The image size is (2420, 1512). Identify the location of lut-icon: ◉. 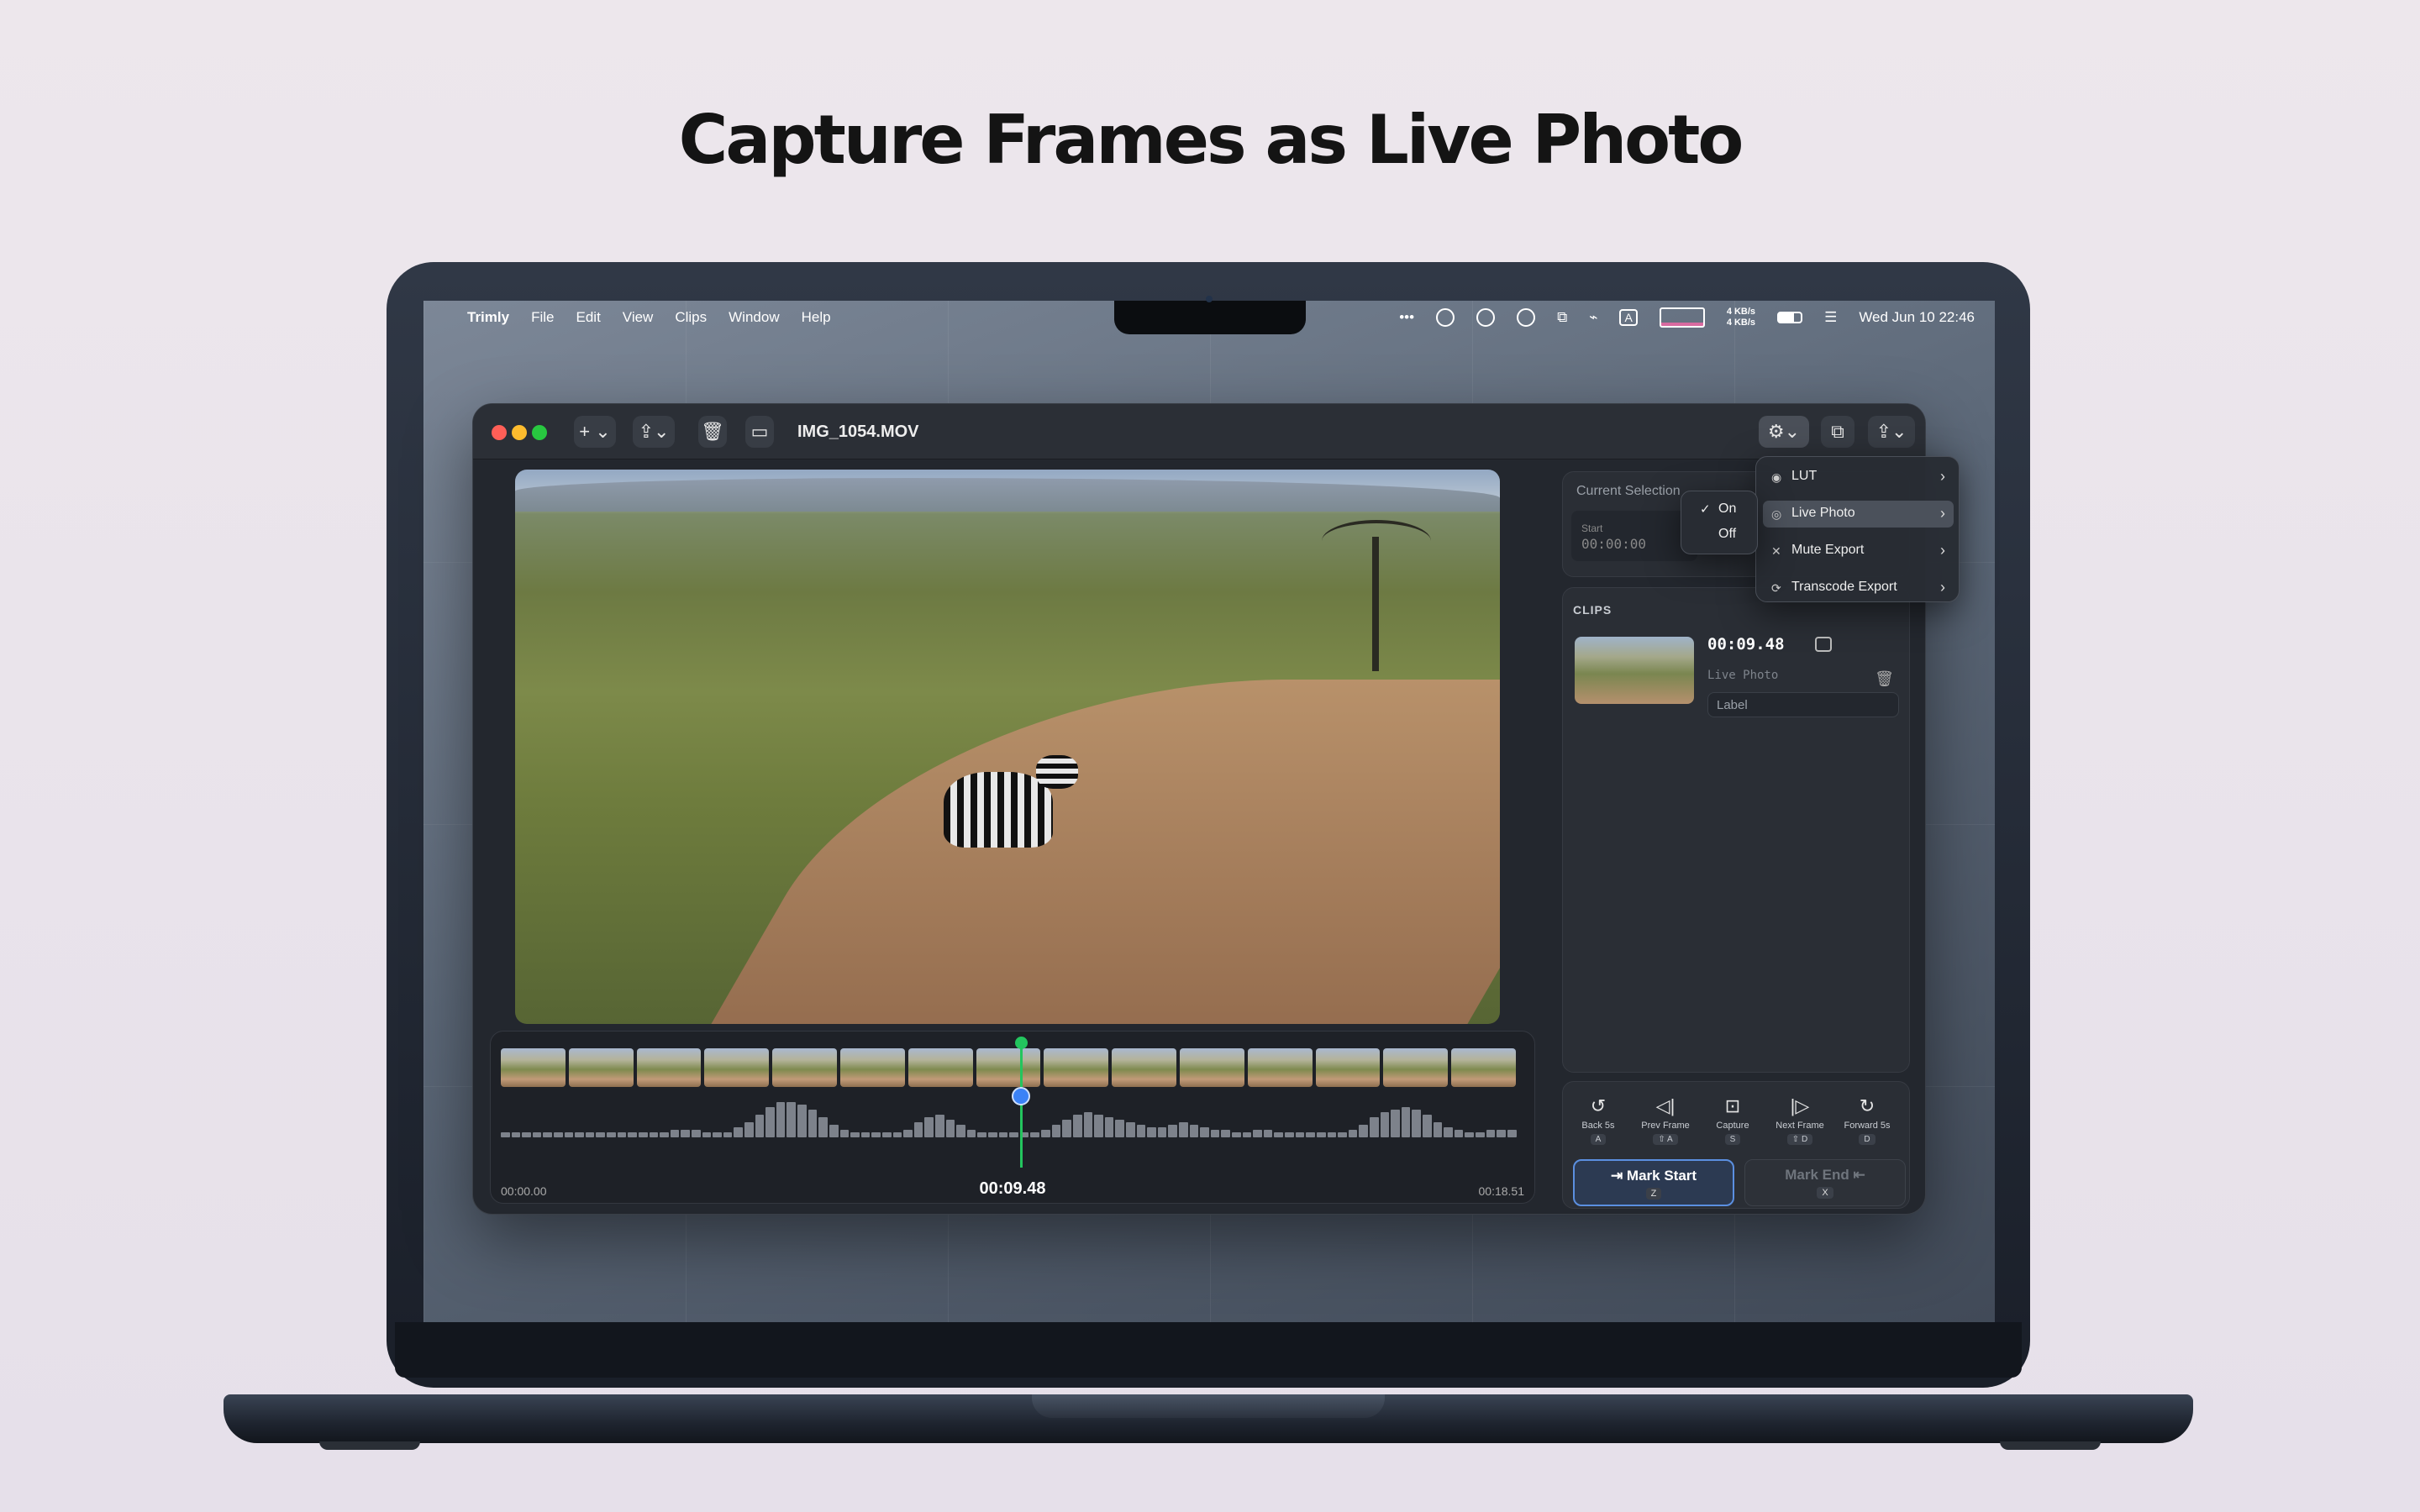
(1776, 477).